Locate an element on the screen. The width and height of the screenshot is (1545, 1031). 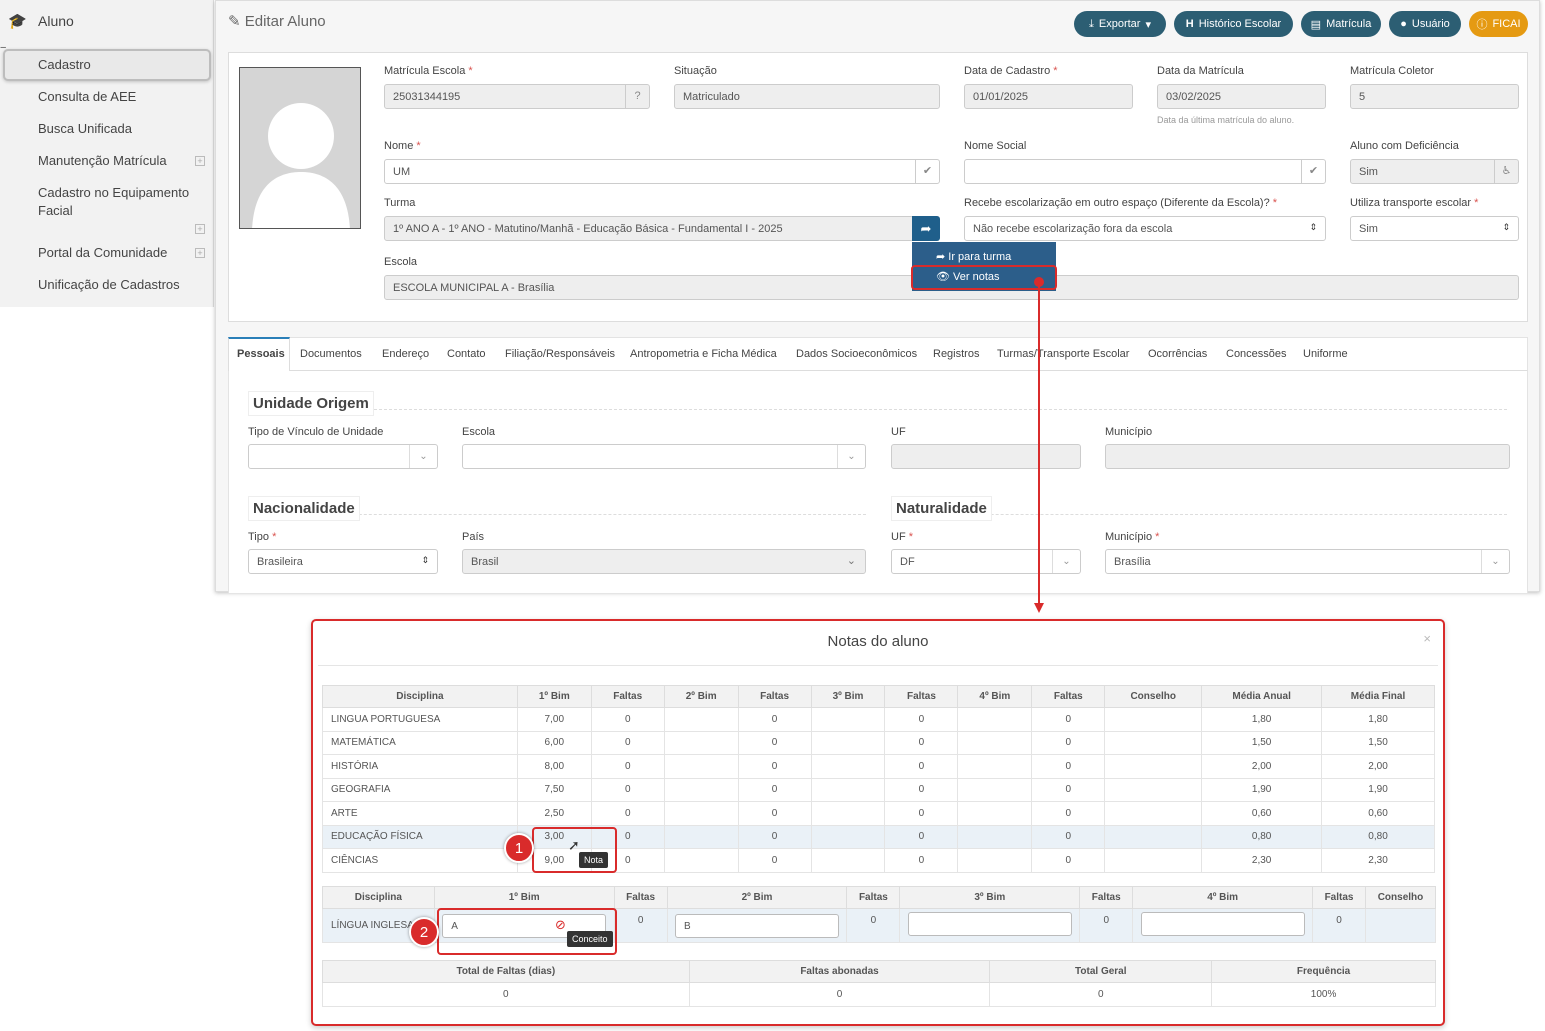
sidebar-item-manutencao-matricula: Manutenção Matrícula is located at coordinates (102, 160).